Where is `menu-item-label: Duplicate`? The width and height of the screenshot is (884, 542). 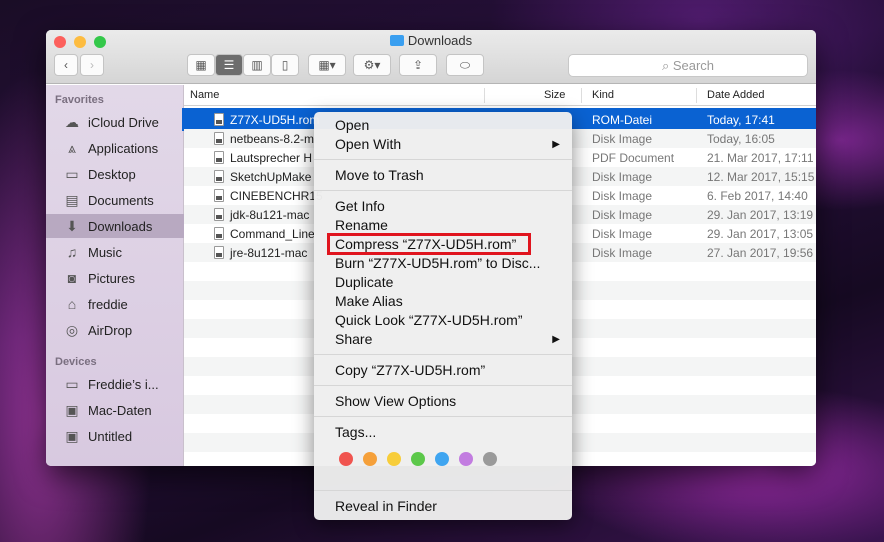
menu-item-label: Duplicate is located at coordinates (364, 282).